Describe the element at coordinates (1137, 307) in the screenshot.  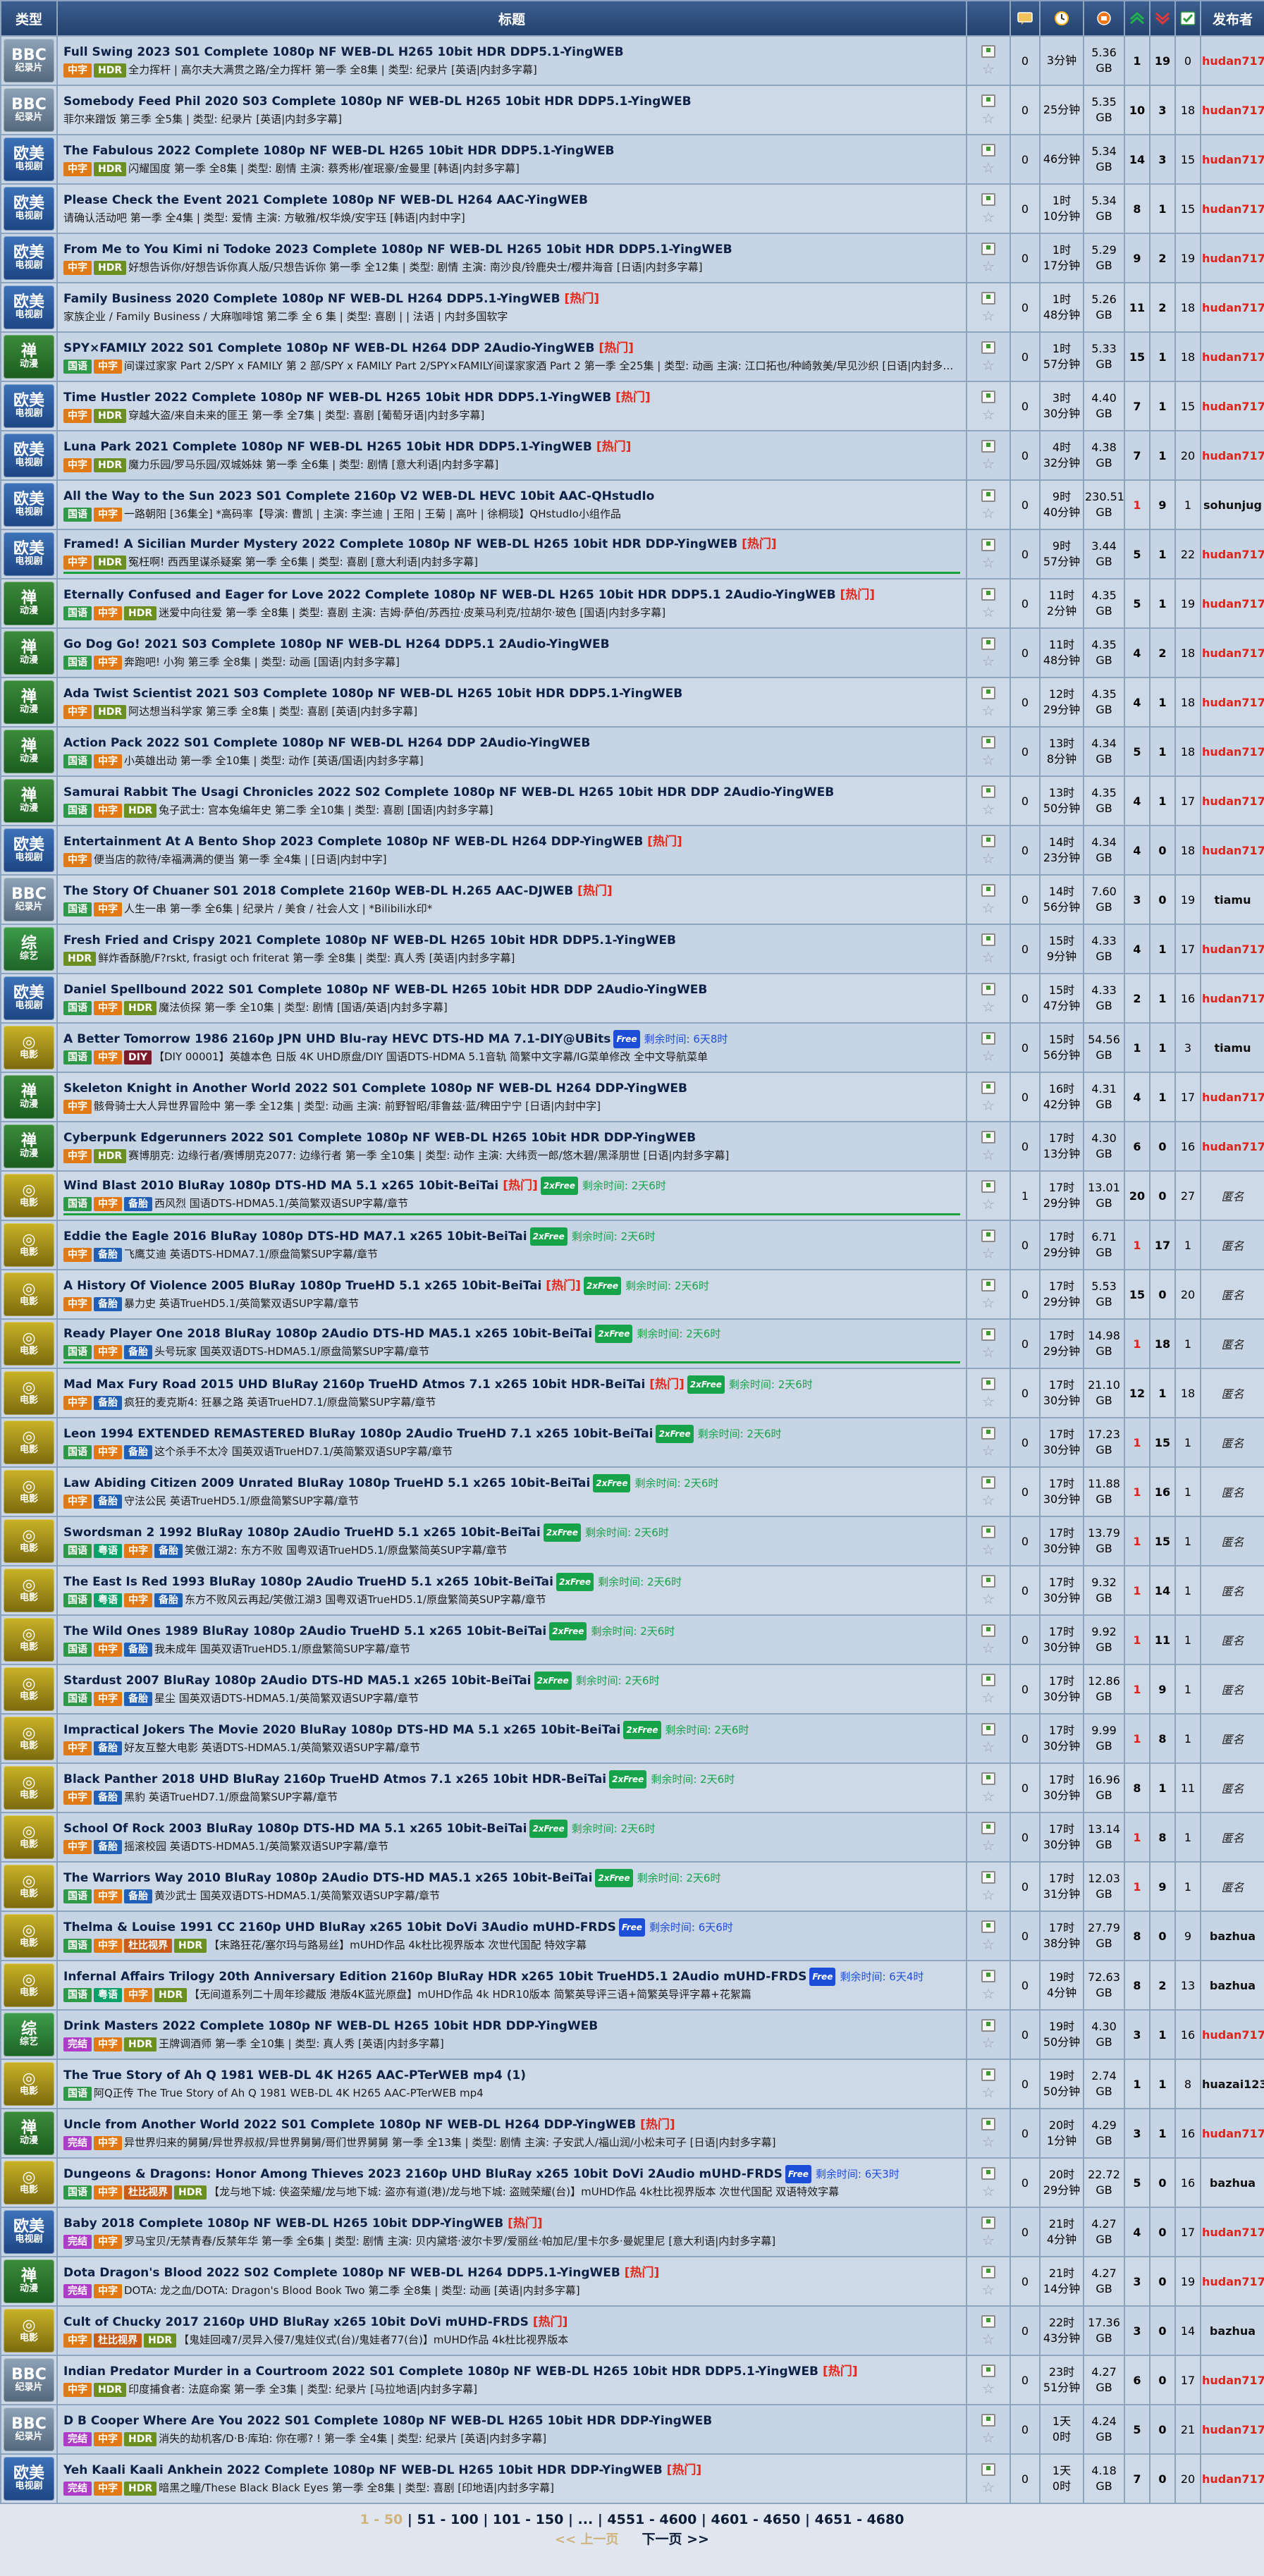
I see `seeders-count: 11` at that location.